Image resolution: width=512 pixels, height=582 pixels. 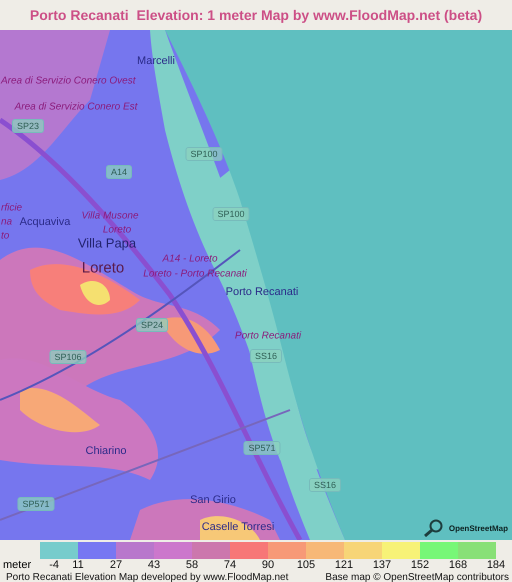 What do you see at coordinates (6, 222) in the screenshot?
I see `poi-label: na` at bounding box center [6, 222].